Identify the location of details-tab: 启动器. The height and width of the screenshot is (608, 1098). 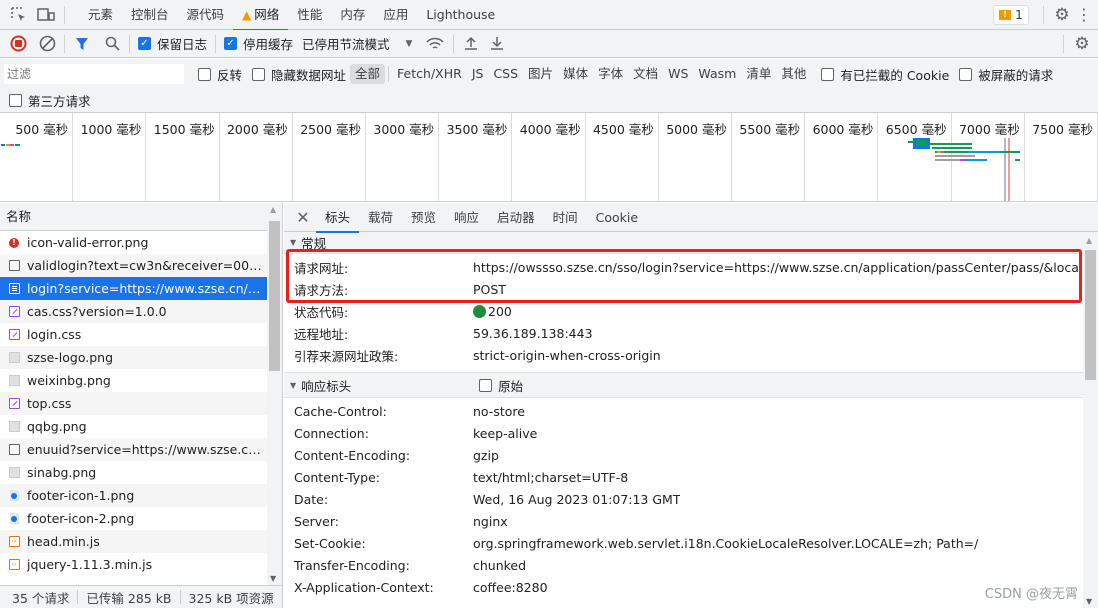
(516, 217).